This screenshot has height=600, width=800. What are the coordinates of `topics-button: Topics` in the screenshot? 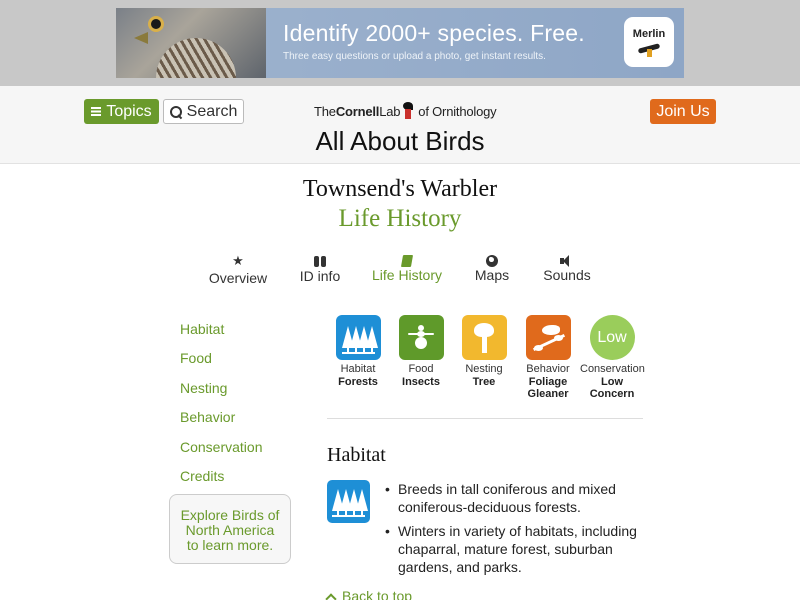 It's located at (121, 111).